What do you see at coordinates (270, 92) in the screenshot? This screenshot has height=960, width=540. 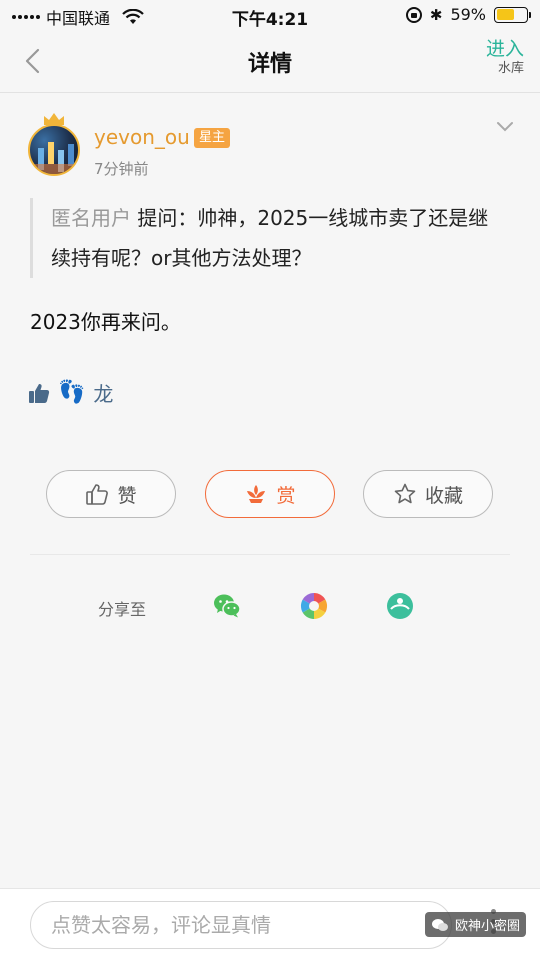 I see `nav-divider` at bounding box center [270, 92].